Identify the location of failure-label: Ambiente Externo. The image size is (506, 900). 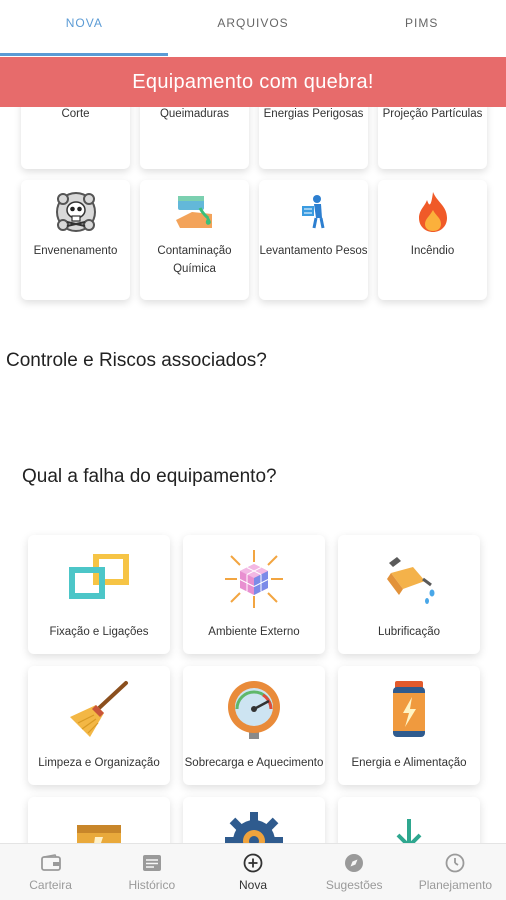
(254, 632).